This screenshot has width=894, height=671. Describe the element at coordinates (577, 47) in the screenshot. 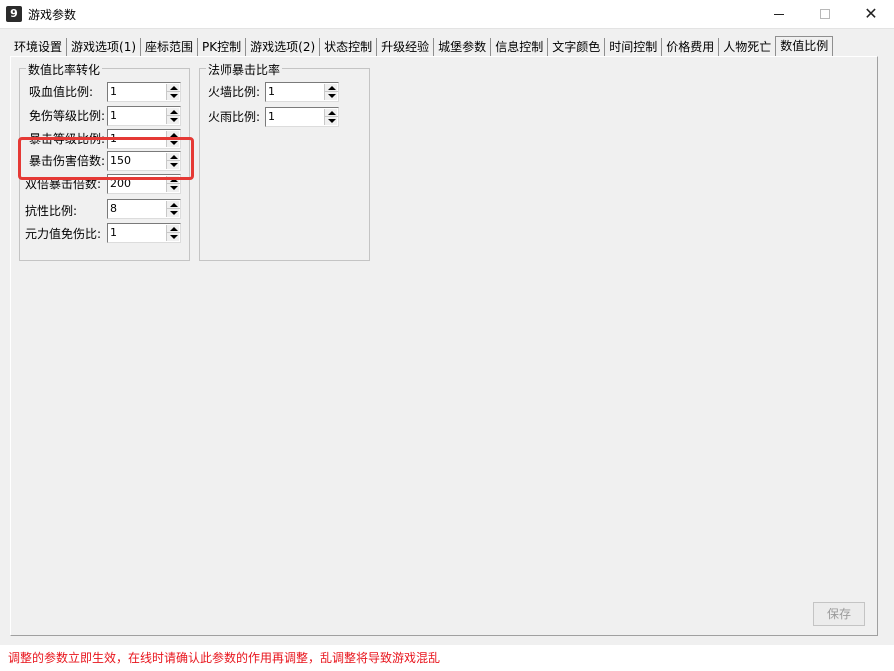

I see `tab-text-color: 文字颜色` at that location.